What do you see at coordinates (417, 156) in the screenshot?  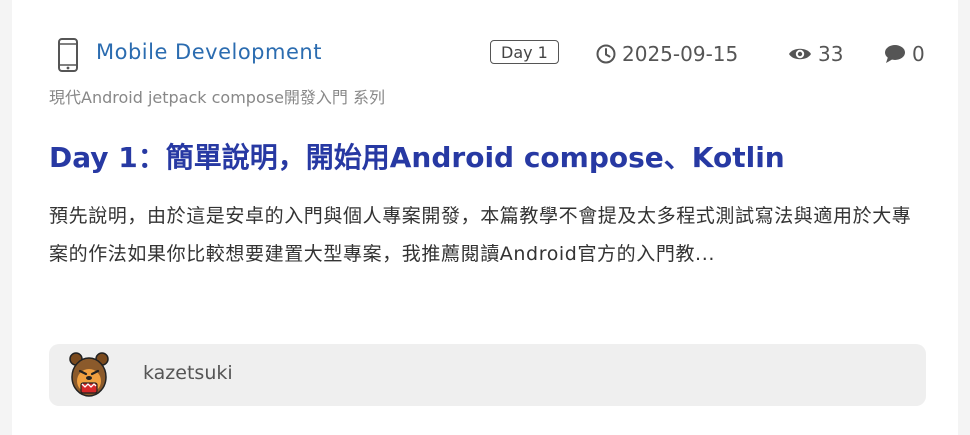 I see `post-title: Day 1：簡單說明，開始用Android compose、Kotlin` at bounding box center [417, 156].